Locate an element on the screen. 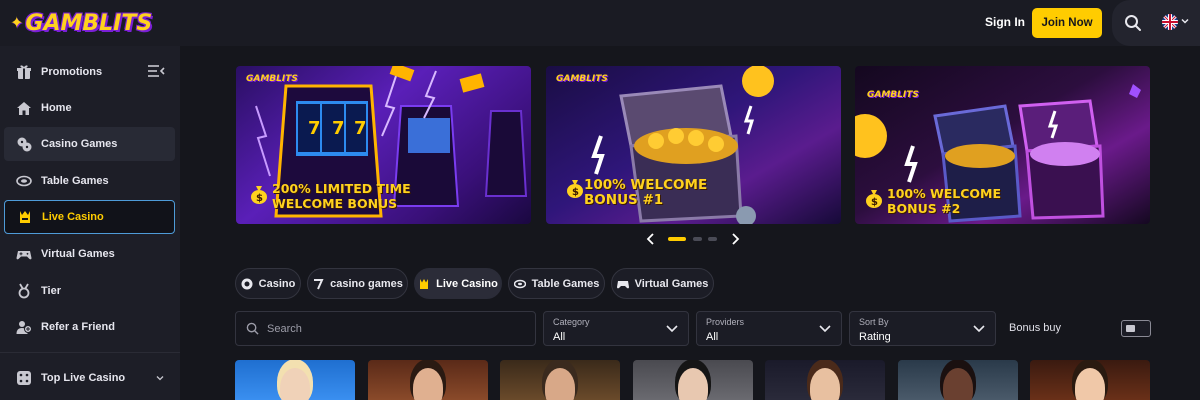  bonus-buy-label: Bonus buy is located at coordinates (1035, 328).